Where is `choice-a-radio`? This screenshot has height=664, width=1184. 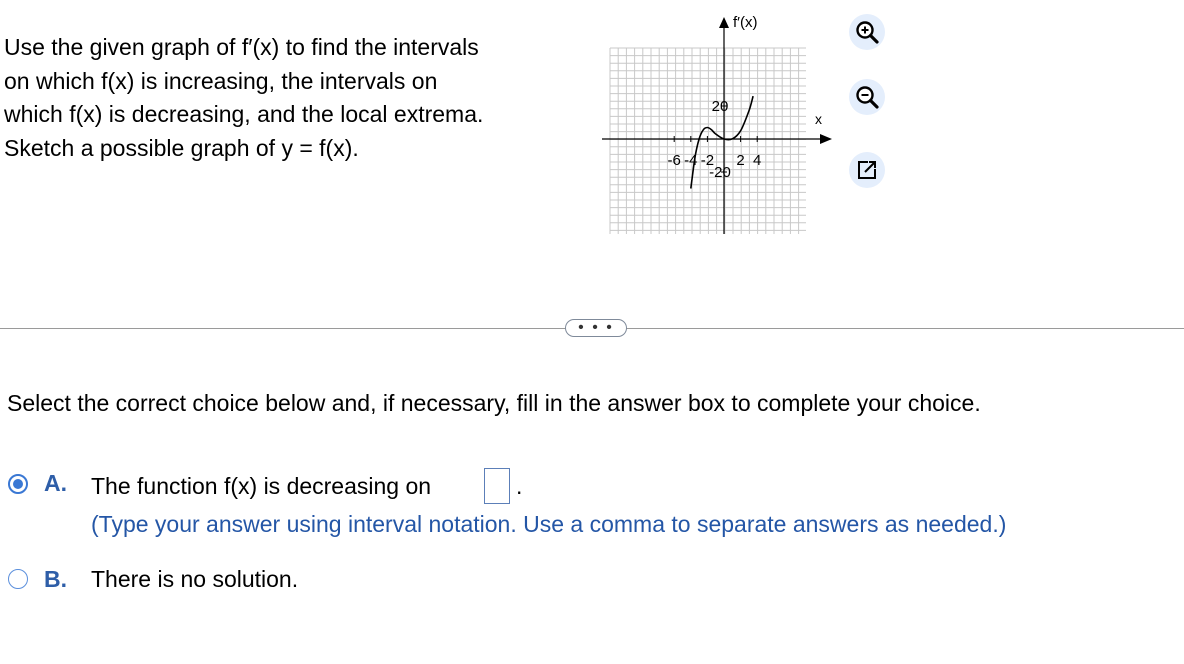
choice-a-radio is located at coordinates (18, 484).